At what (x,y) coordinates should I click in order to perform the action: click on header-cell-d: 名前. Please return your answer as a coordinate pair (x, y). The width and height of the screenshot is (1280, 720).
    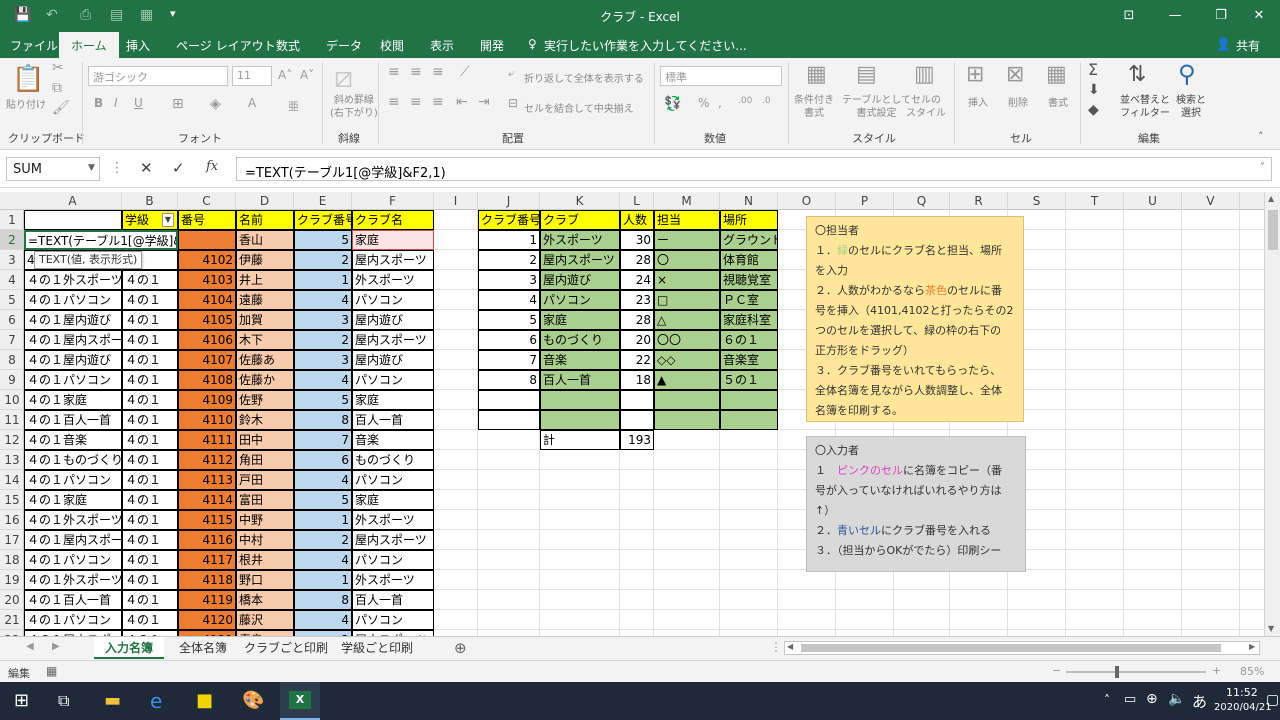
    Looking at the image, I should click on (265, 220).